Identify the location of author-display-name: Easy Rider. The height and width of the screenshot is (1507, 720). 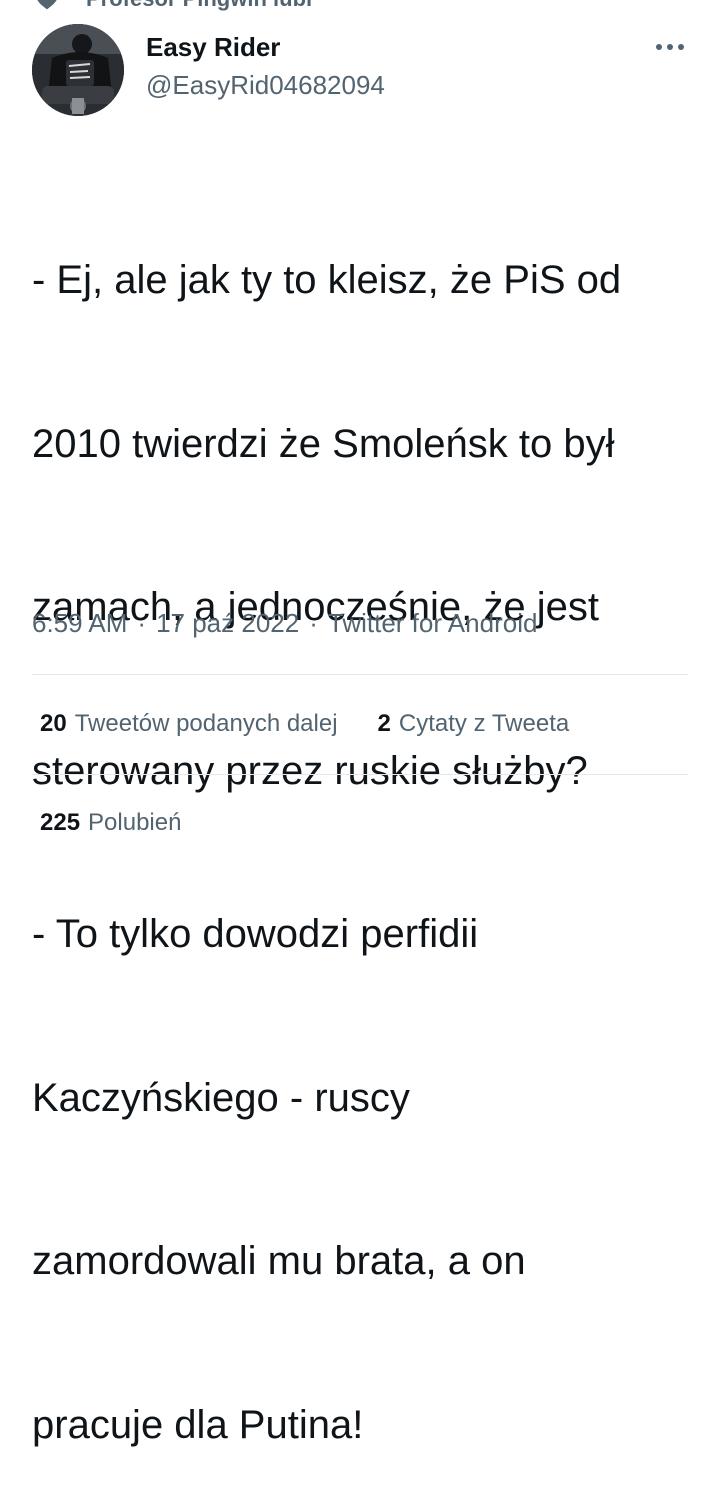
(213, 47).